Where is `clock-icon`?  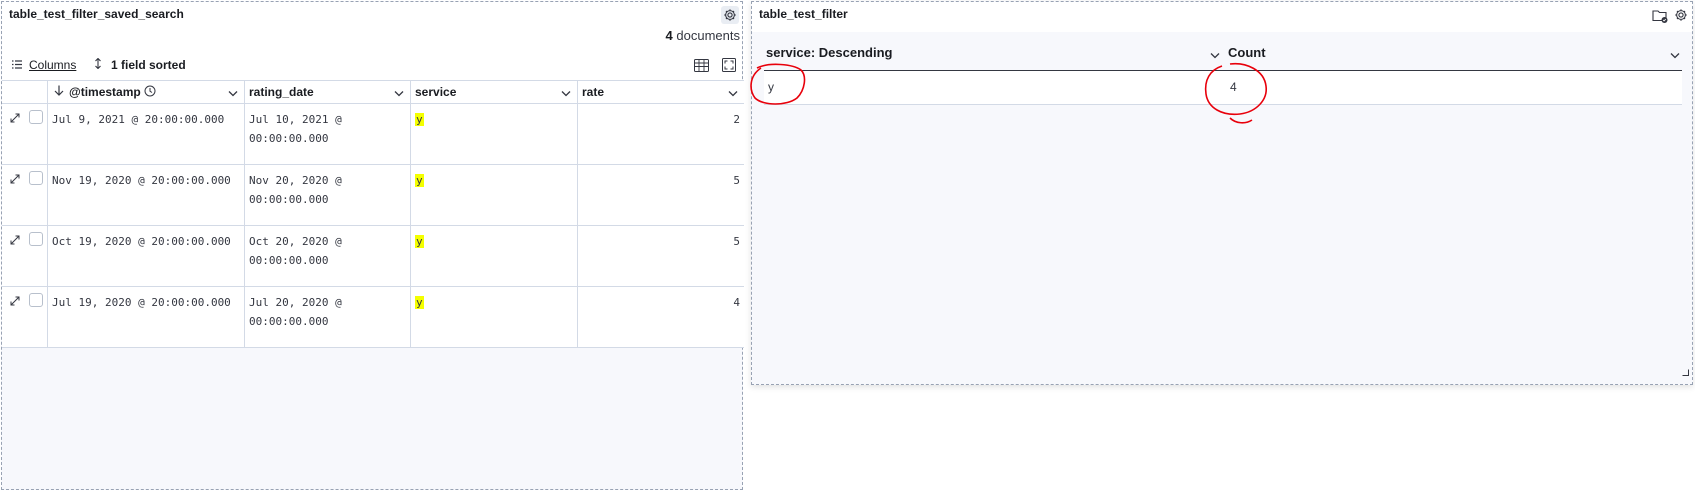 clock-icon is located at coordinates (150, 92).